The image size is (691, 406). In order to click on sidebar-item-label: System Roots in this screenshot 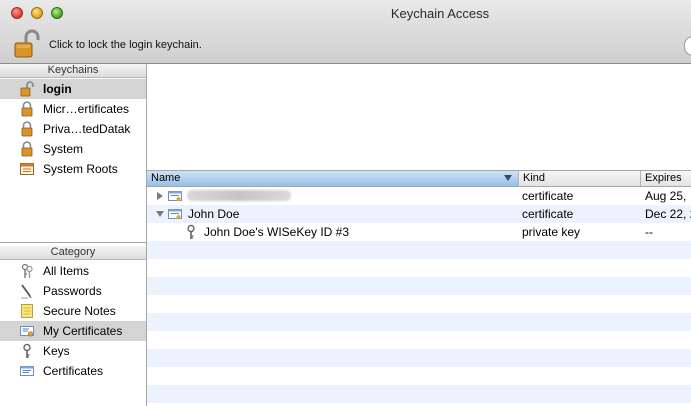, I will do `click(80, 169)`.